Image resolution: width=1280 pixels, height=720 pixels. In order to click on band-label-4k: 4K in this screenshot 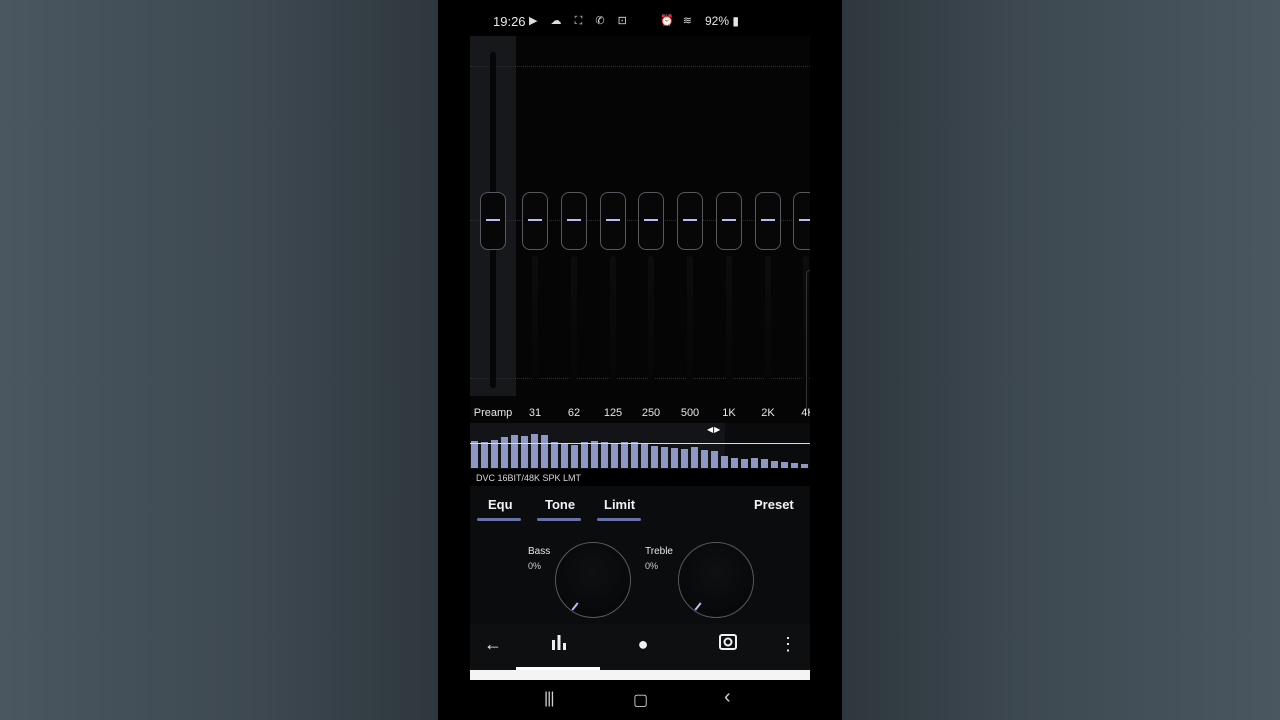, I will do `click(805, 413)`.